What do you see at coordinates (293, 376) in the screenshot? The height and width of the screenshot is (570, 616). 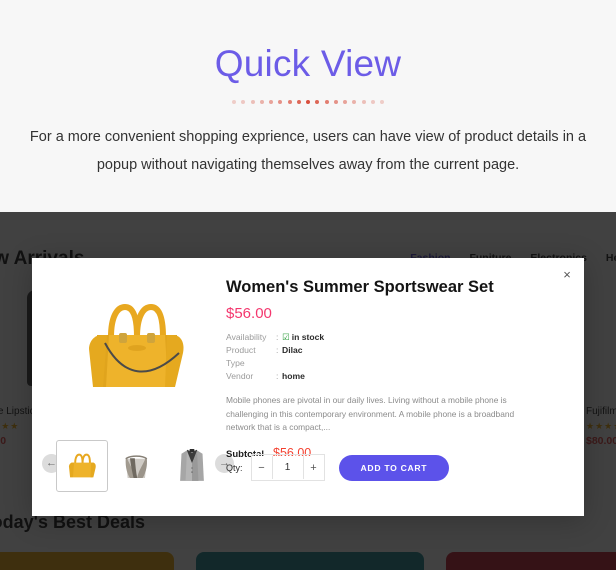 I see `meta-value: home` at bounding box center [293, 376].